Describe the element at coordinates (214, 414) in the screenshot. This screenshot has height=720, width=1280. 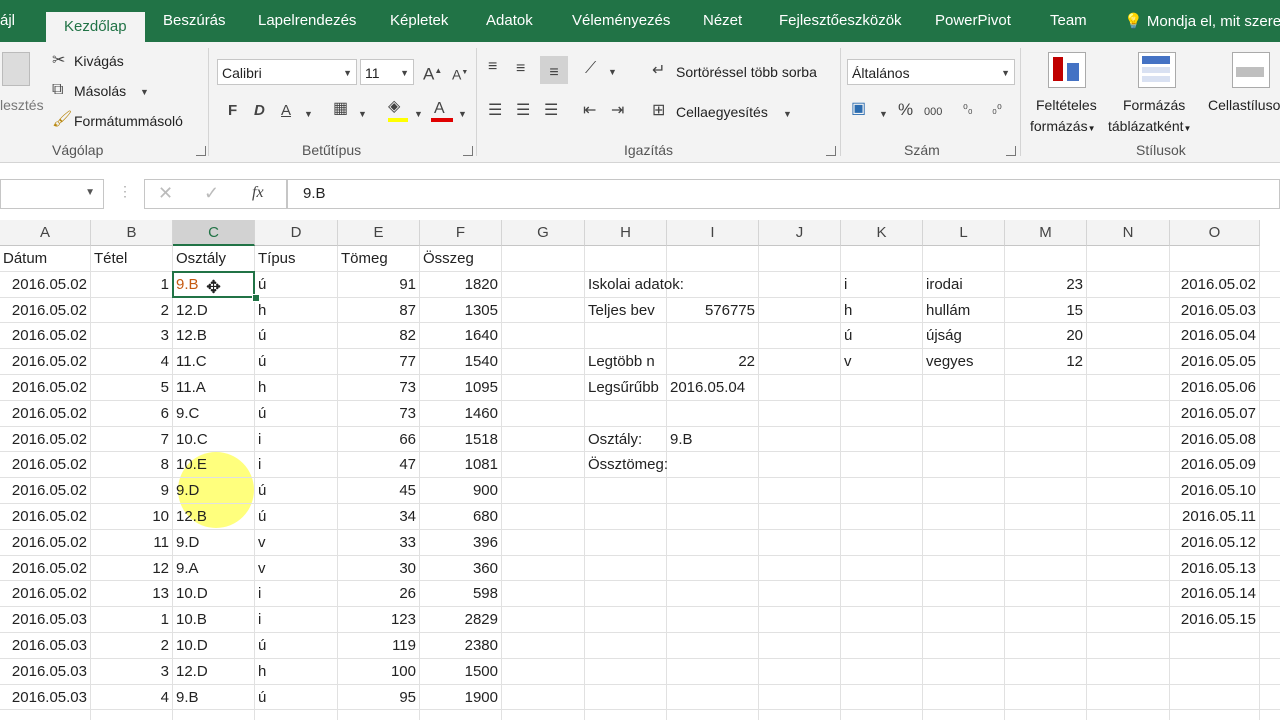
I see `class-cell: 9.C` at that location.